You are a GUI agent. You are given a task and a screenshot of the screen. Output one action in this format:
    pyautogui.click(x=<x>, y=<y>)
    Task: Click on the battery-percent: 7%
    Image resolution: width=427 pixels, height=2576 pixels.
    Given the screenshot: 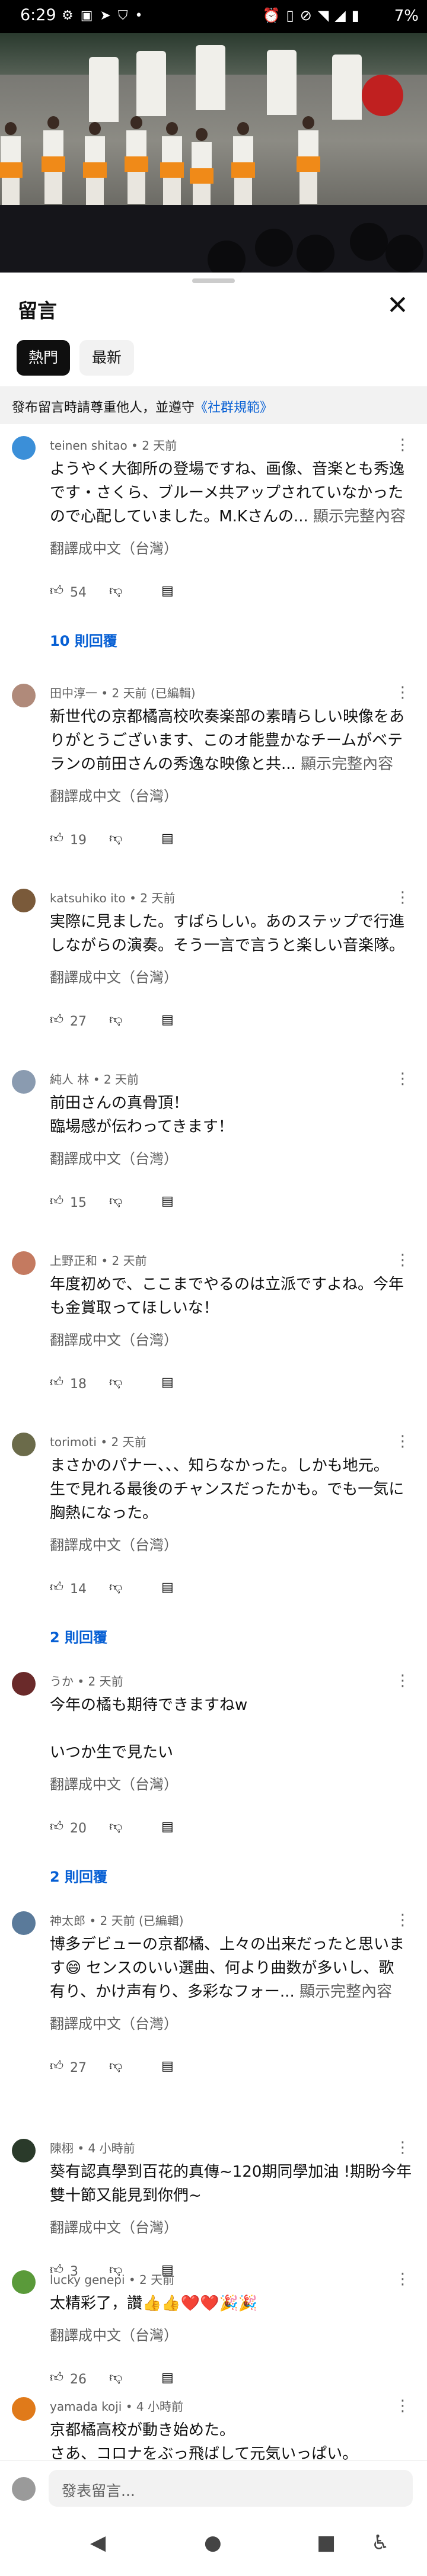 What is the action you would take?
    pyautogui.click(x=406, y=16)
    